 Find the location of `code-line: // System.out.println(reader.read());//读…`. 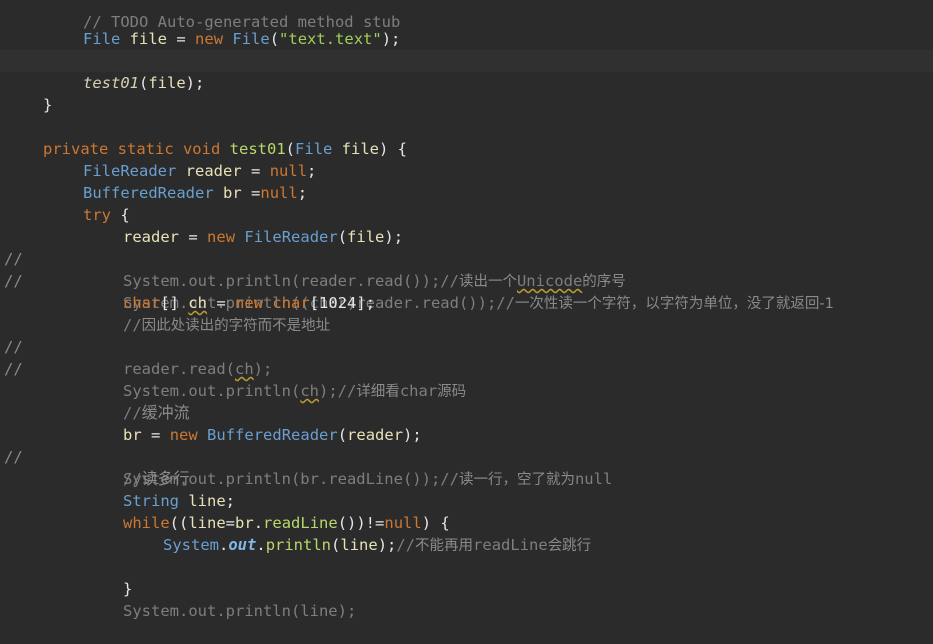

code-line: // System.out.println(reader.read());//读… is located at coordinates (466, 258).